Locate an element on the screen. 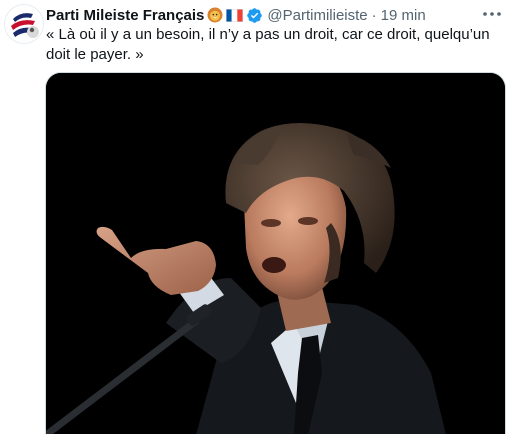  lion-emoji-icon is located at coordinates (215, 15).